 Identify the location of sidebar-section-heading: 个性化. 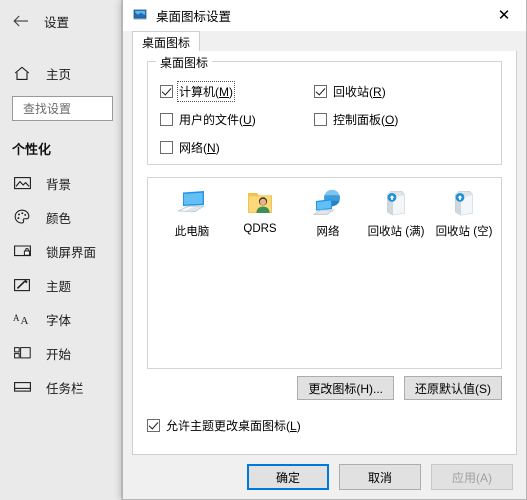
(32, 149).